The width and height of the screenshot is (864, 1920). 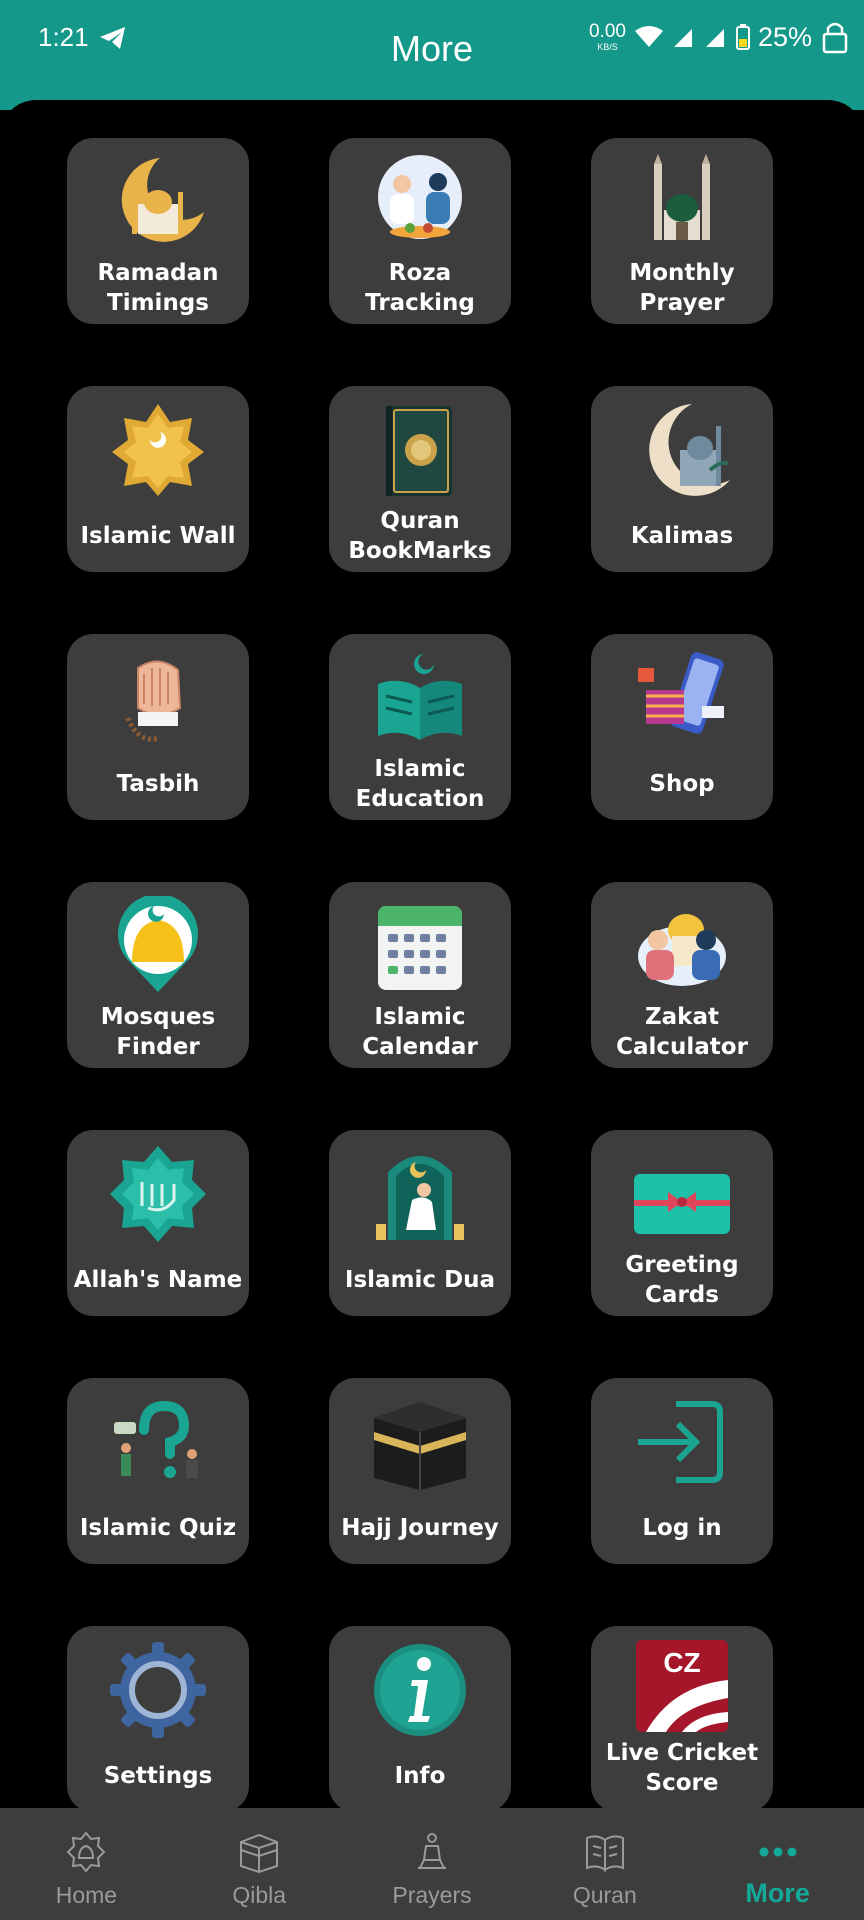 I want to click on quran-bookmarks-card: Quran BookMarks, so click(x=420, y=479).